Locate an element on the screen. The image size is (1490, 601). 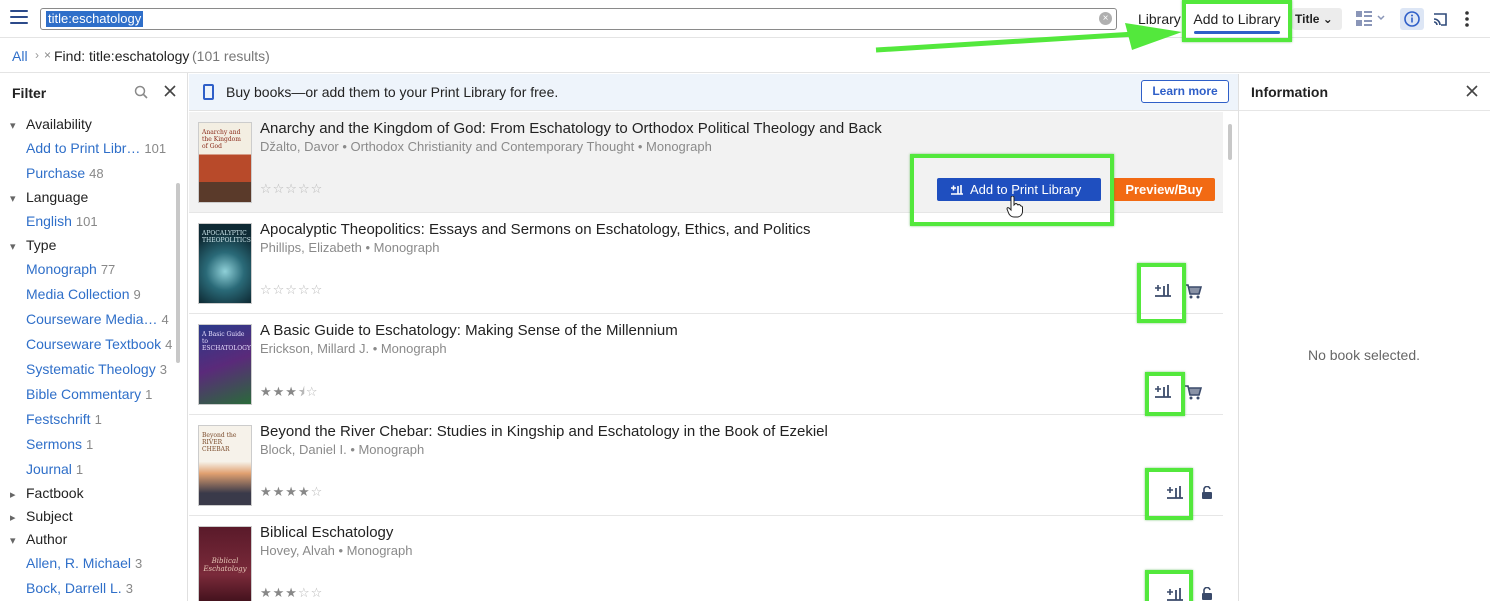
facet-label: Monograph is located at coordinates (61, 269).